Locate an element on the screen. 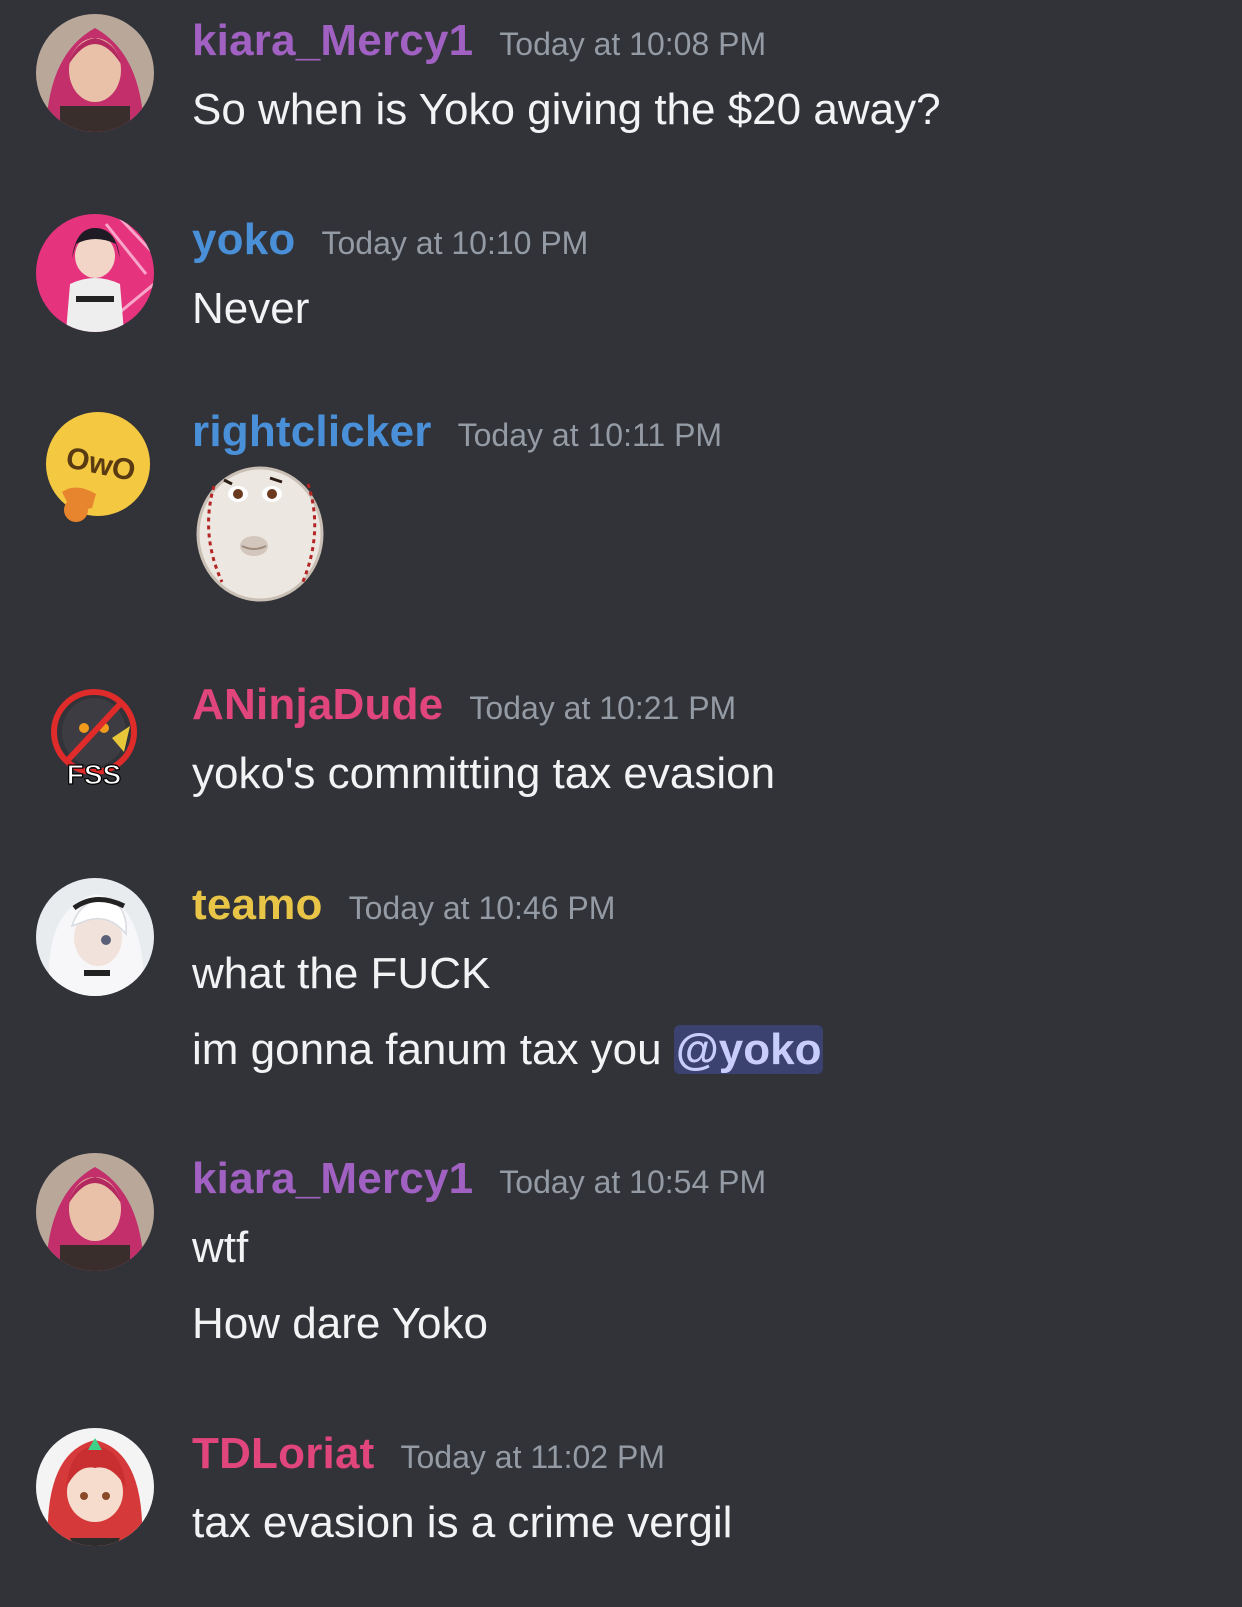  username: teamo is located at coordinates (257, 905).